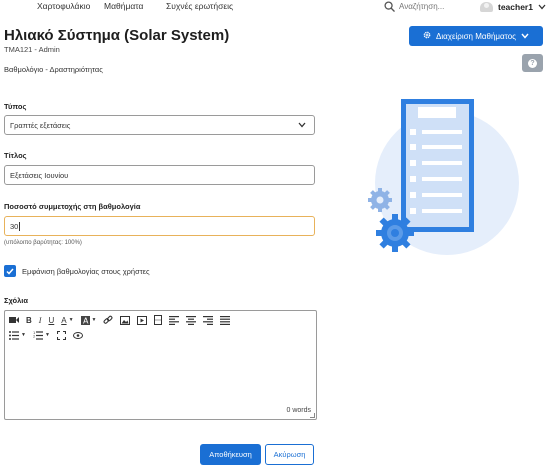 This screenshot has width=550, height=469. What do you see at coordinates (77, 335) in the screenshot?
I see `preview-eye-icon` at bounding box center [77, 335].